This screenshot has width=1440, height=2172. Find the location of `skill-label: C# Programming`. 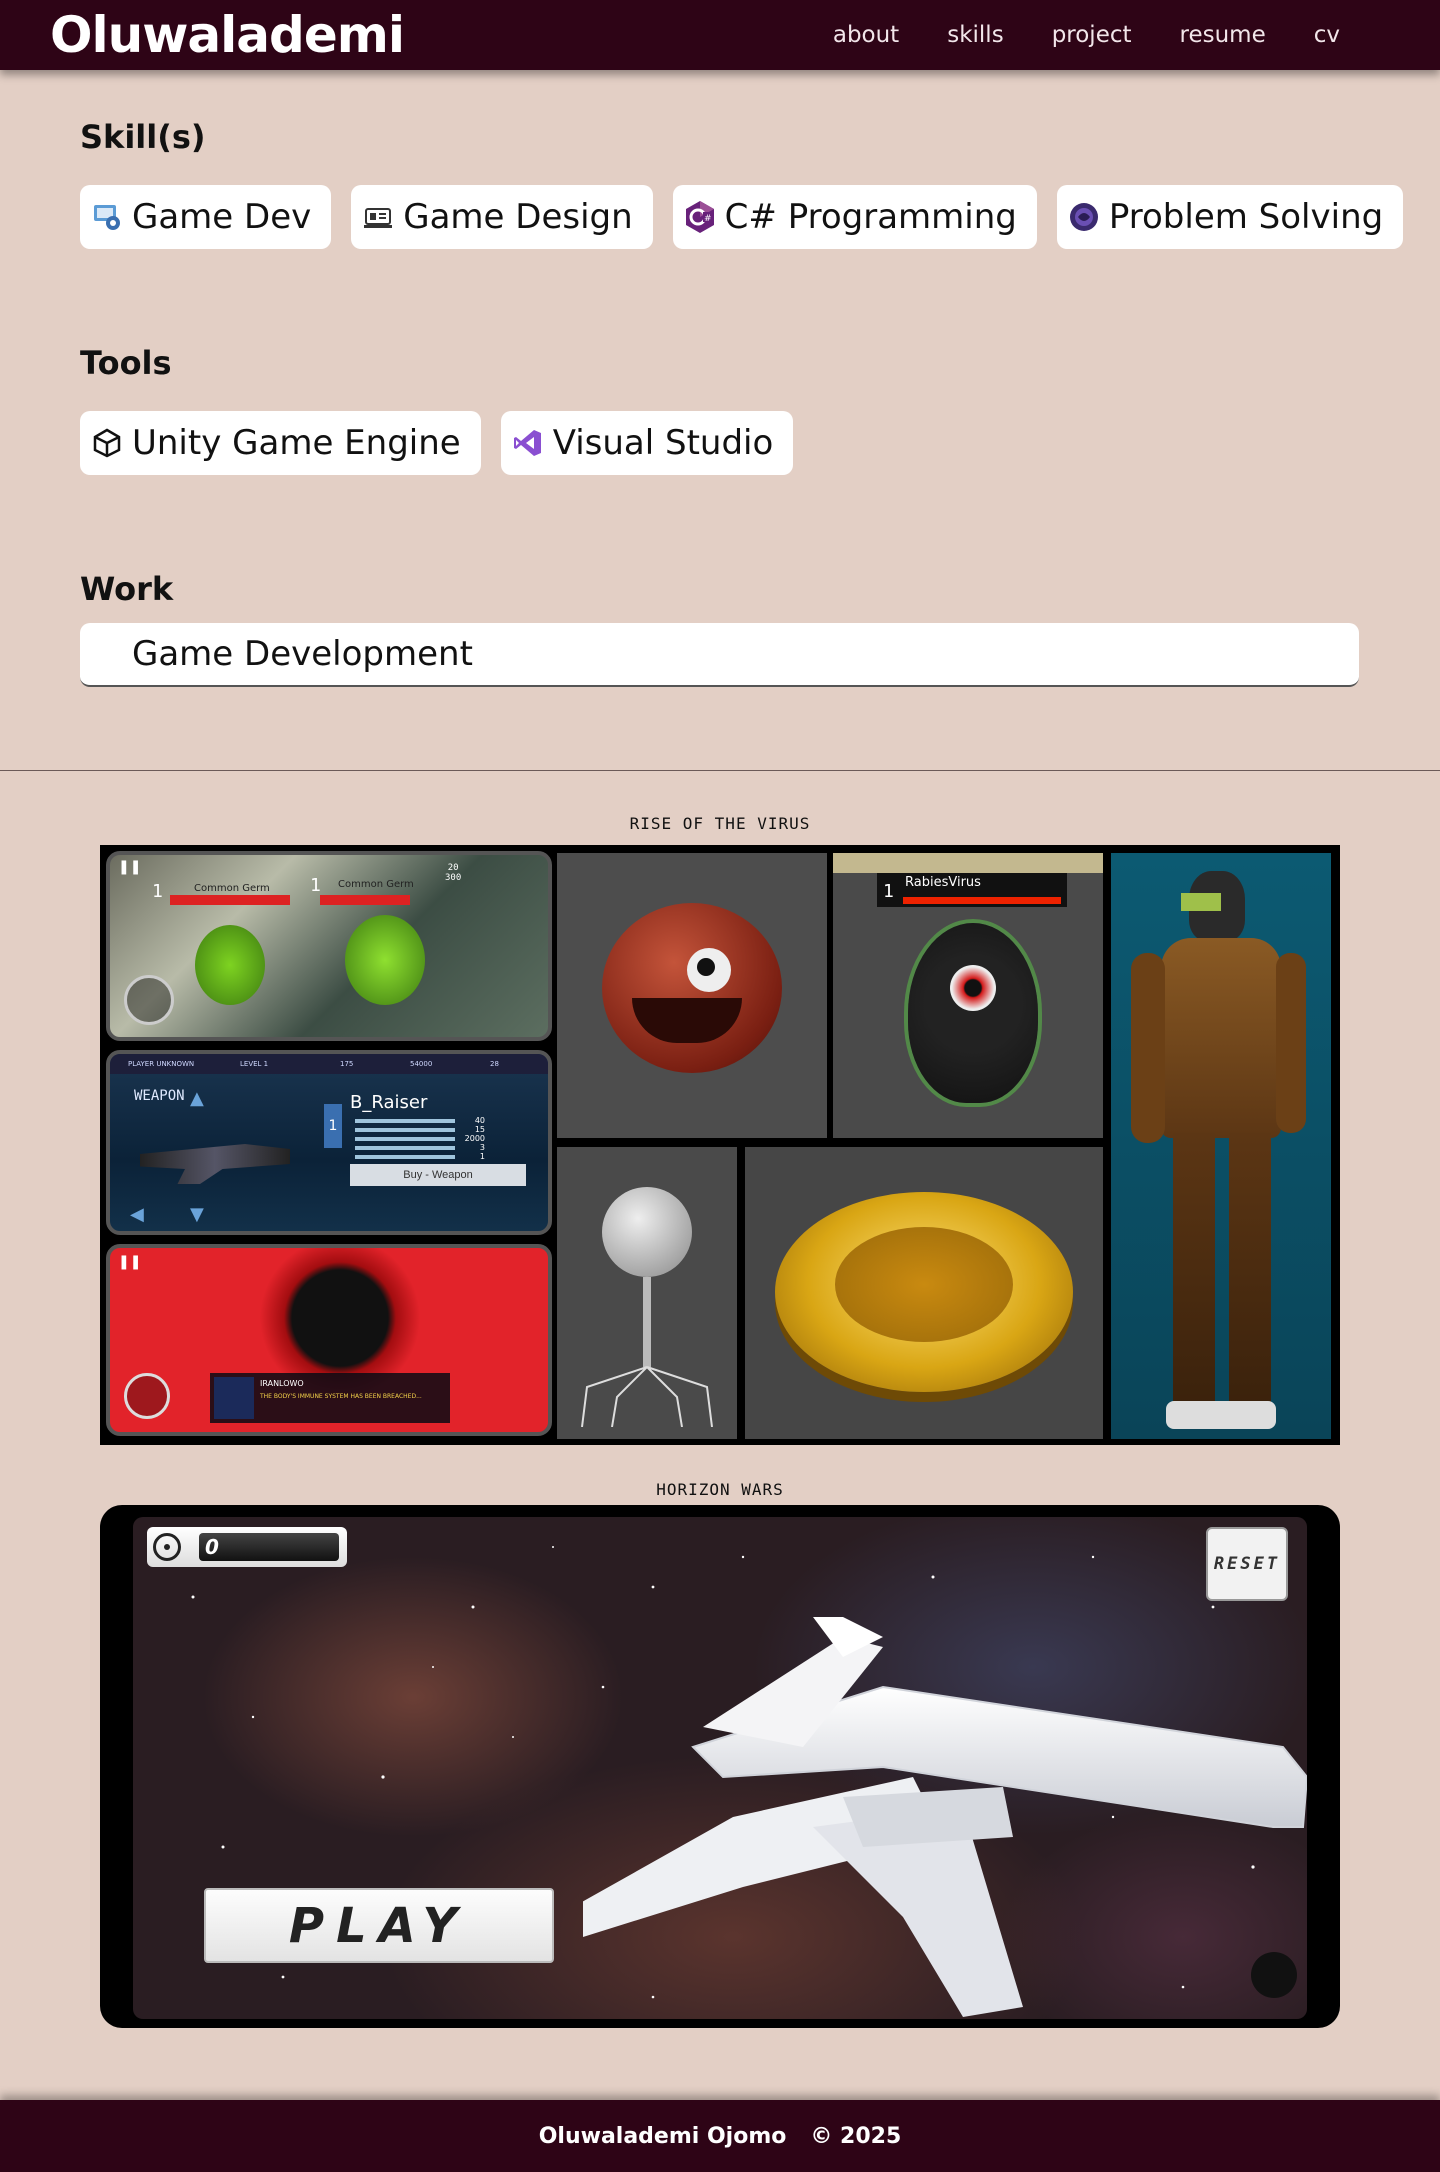

skill-label: C# Programming is located at coordinates (870, 217).